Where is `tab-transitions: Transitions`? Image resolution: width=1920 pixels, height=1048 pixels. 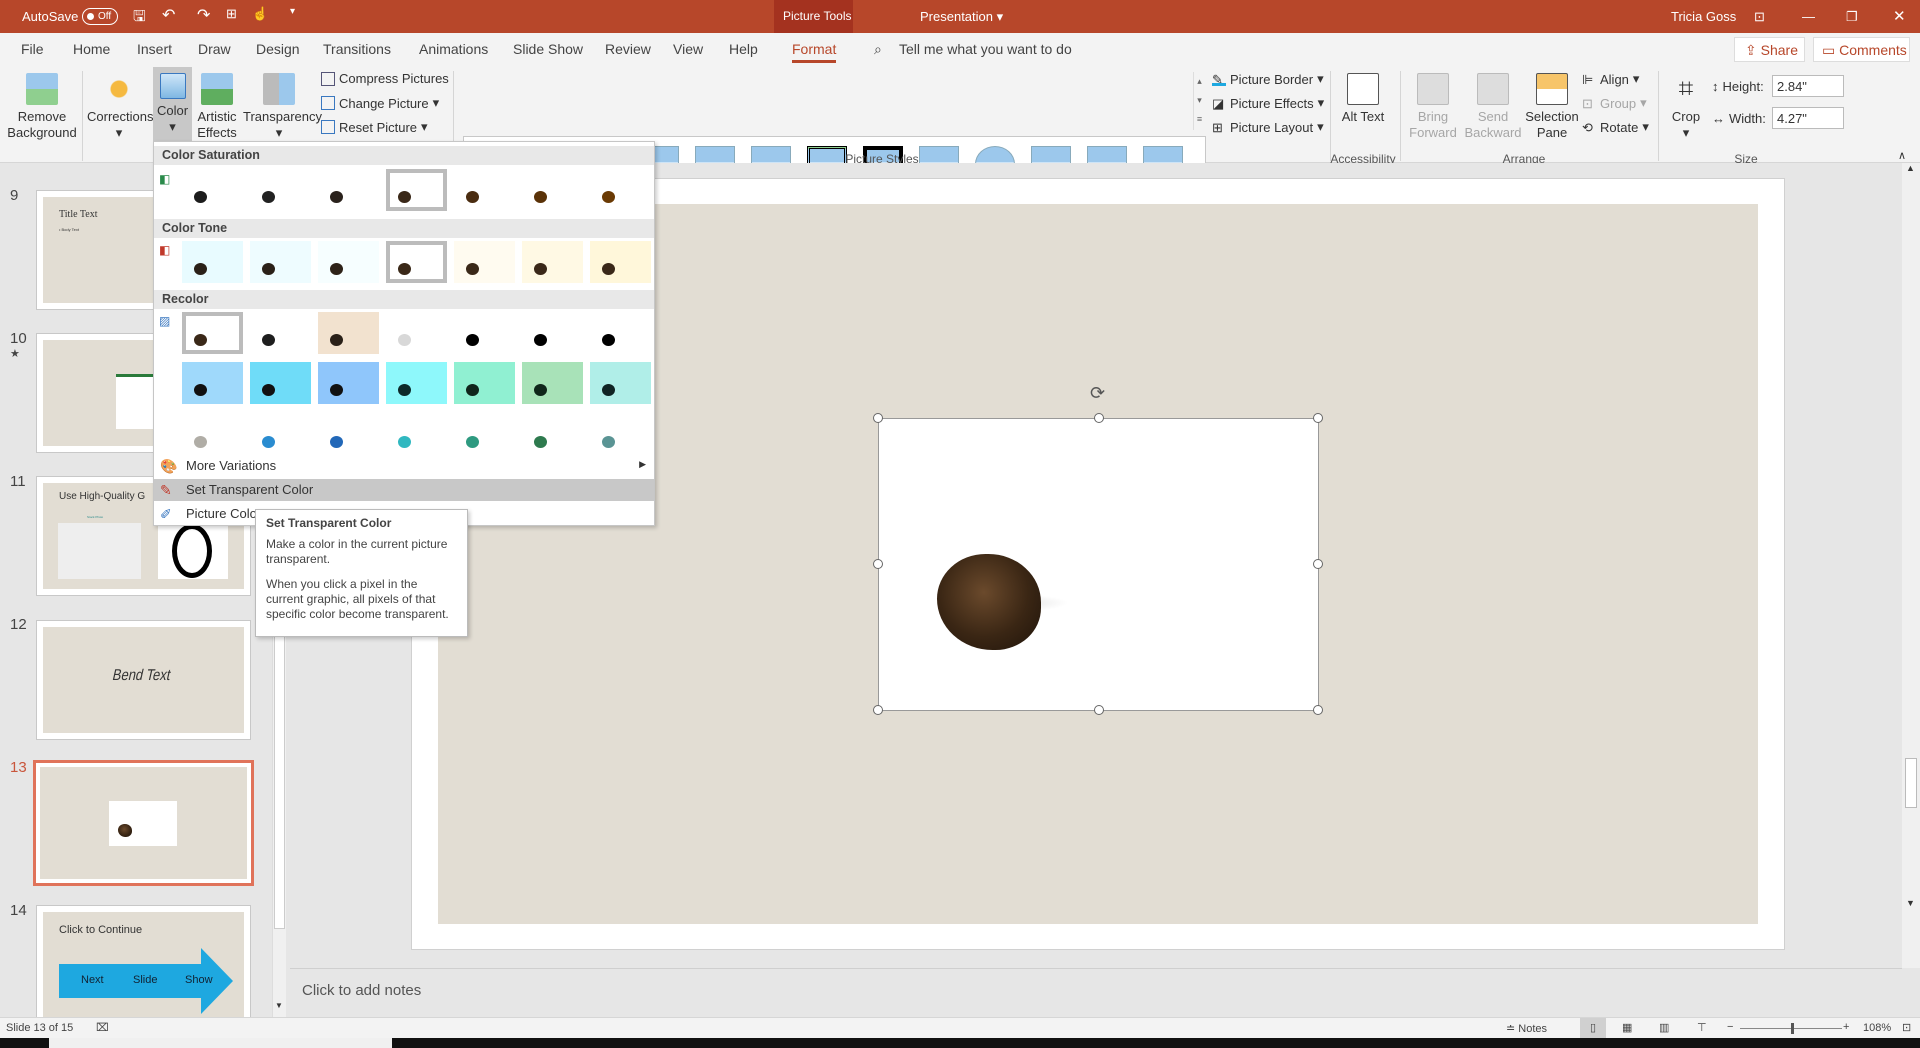
tab-transitions: Transitions is located at coordinates (357, 49).